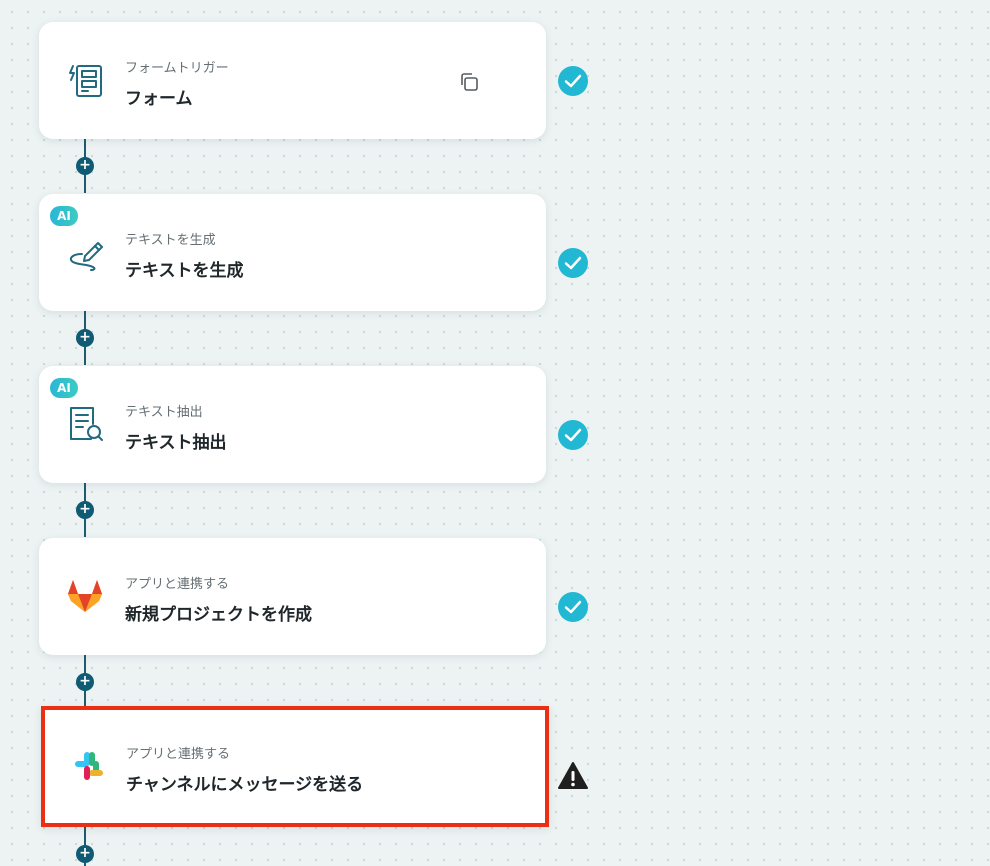 Image resolution: width=990 pixels, height=866 pixels. Describe the element at coordinates (184, 271) in the screenshot. I see `node-title: テキストを生成` at that location.